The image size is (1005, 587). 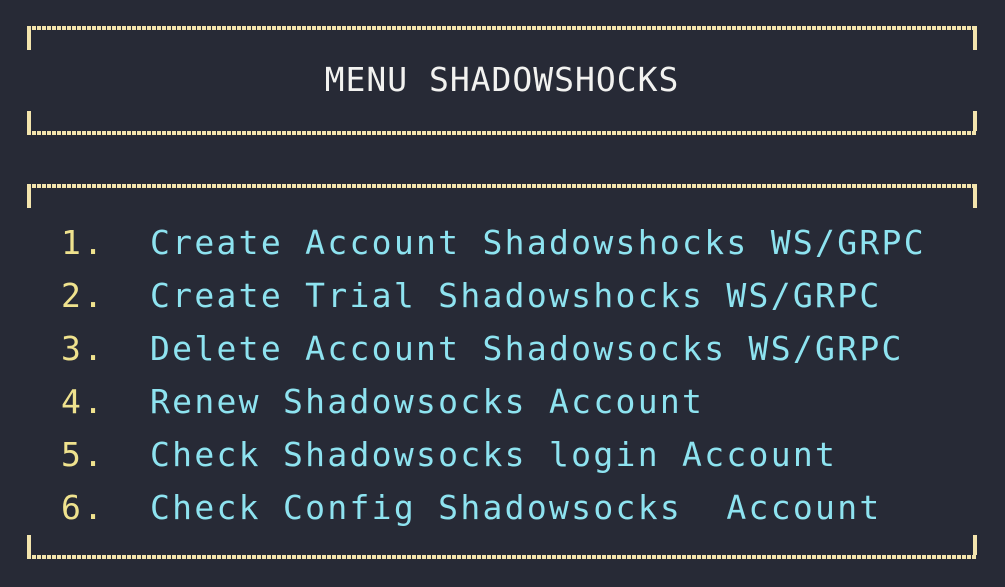 I want to click on menu-item-label: Check Config Shadowsocks Account, so click(x=516, y=507).